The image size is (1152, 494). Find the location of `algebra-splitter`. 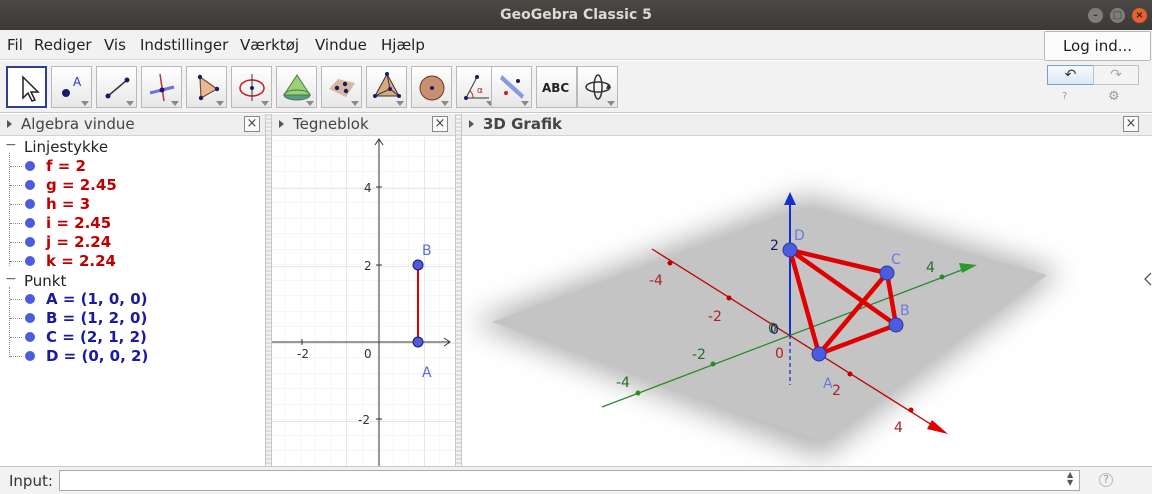

algebra-splitter is located at coordinates (268, 290).